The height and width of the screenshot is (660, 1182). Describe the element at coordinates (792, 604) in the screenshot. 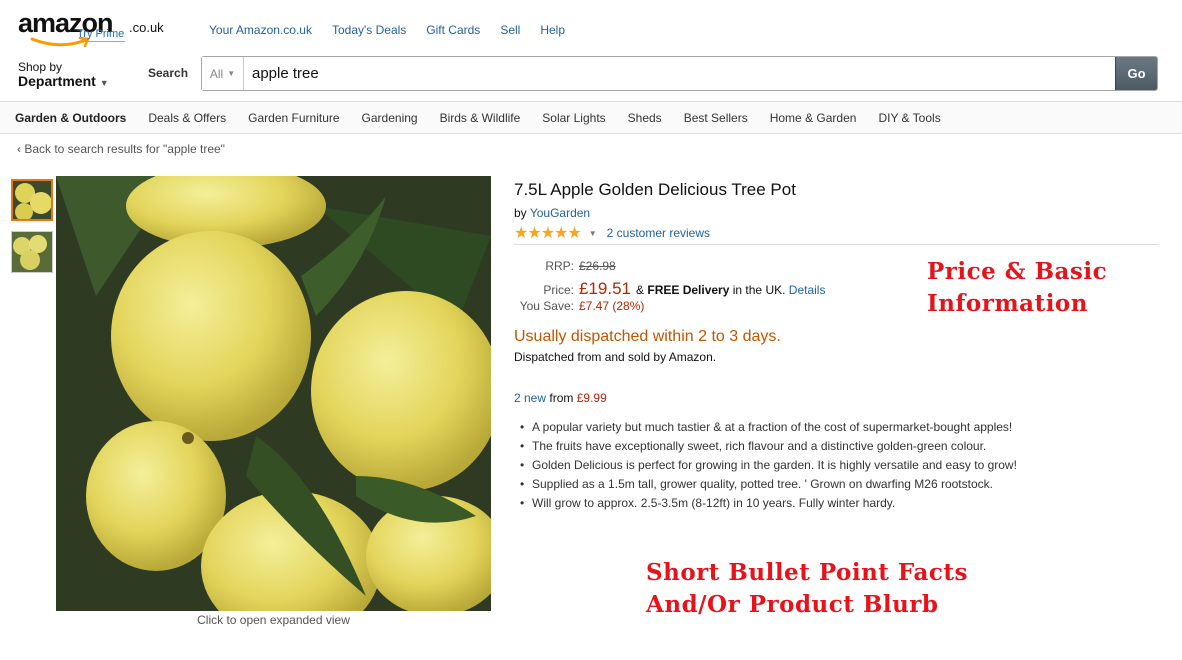

I see `annotation-line: And/Or Product Blurb` at that location.